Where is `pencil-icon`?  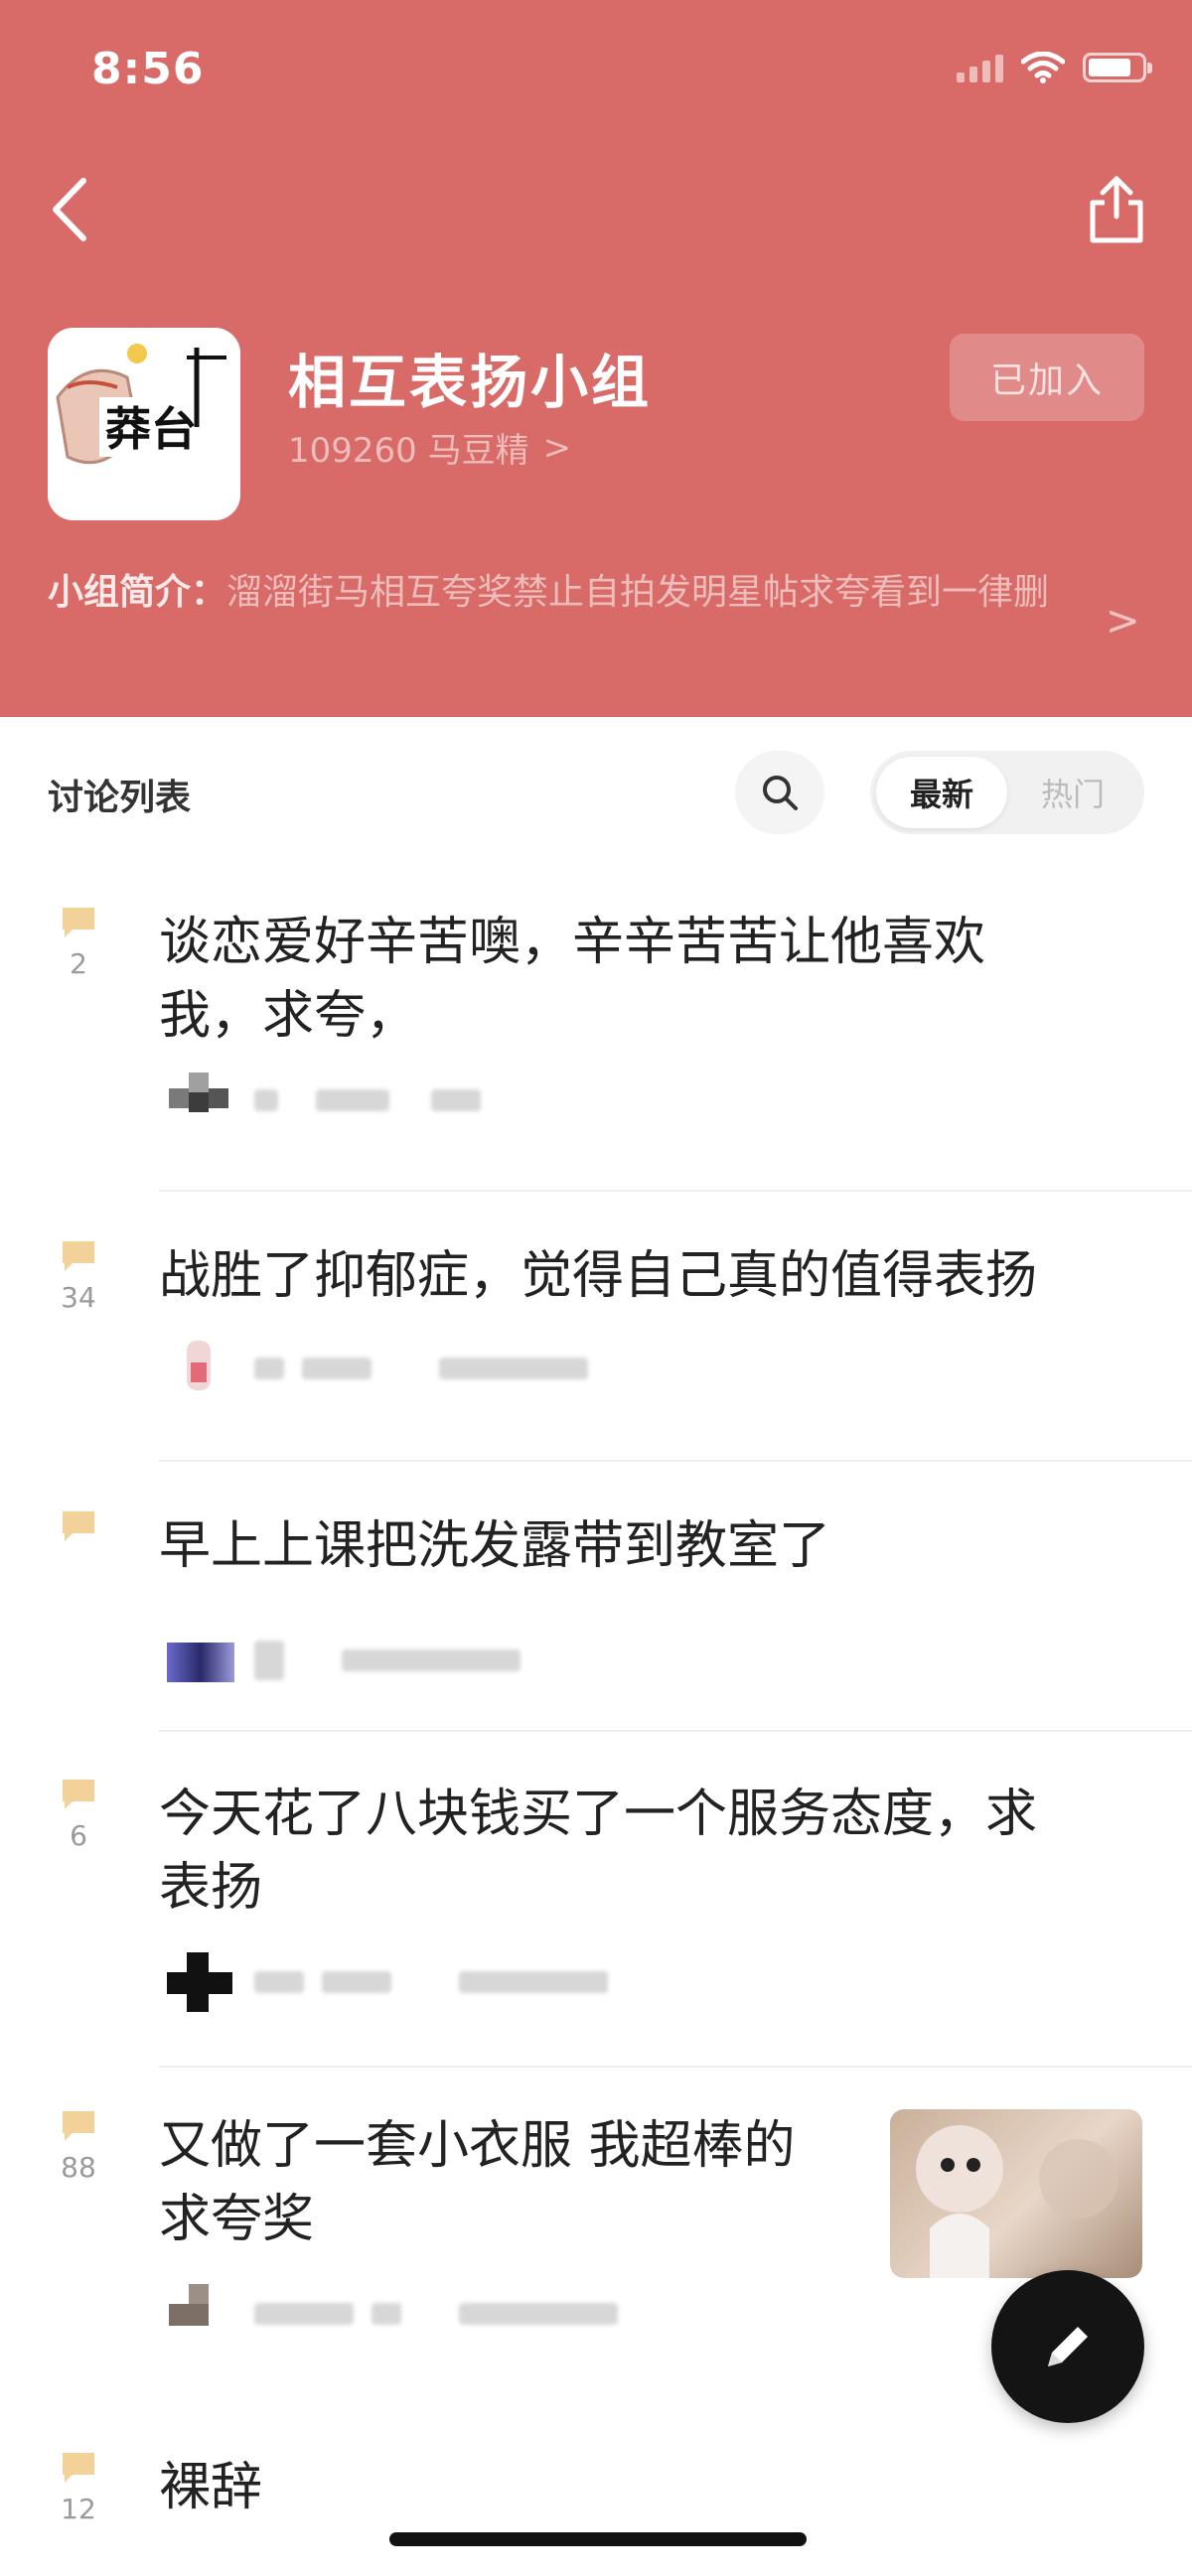
pencil-icon is located at coordinates (1068, 2346).